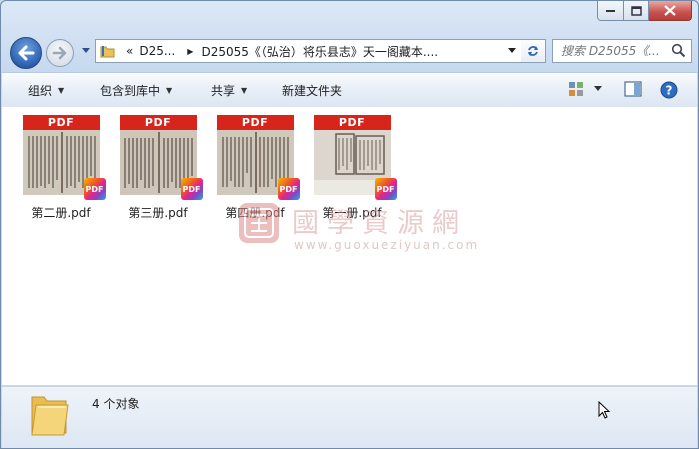  I want to click on site-watermark: 國學資源網 www.guoxueziyuan.com, so click(357, 229).